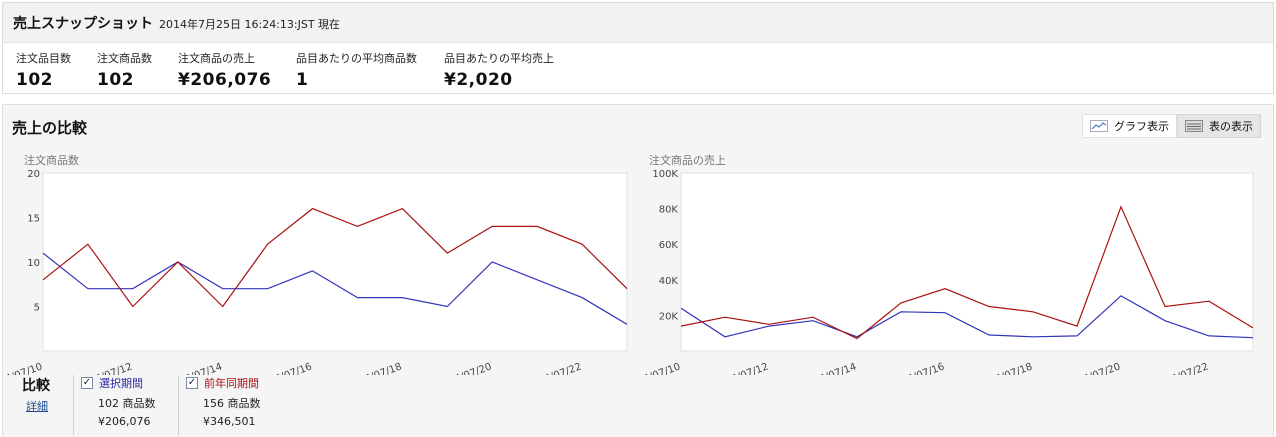 Image resolution: width=1276 pixels, height=437 pixels. Describe the element at coordinates (231, 383) in the screenshot. I see `prior-year-name: 前年同期間` at that location.